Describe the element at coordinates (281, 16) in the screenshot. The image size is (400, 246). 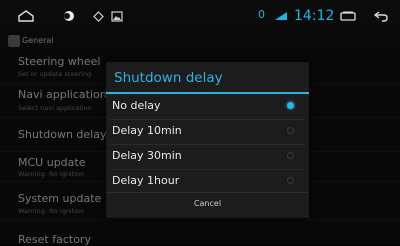
I see `signal-icon` at that location.